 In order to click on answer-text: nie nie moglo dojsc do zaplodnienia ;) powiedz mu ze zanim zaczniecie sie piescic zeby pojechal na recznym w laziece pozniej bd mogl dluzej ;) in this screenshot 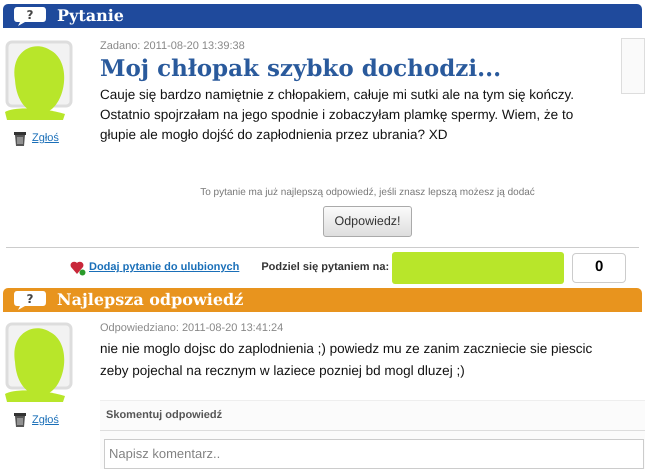, I will do `click(347, 360)`.